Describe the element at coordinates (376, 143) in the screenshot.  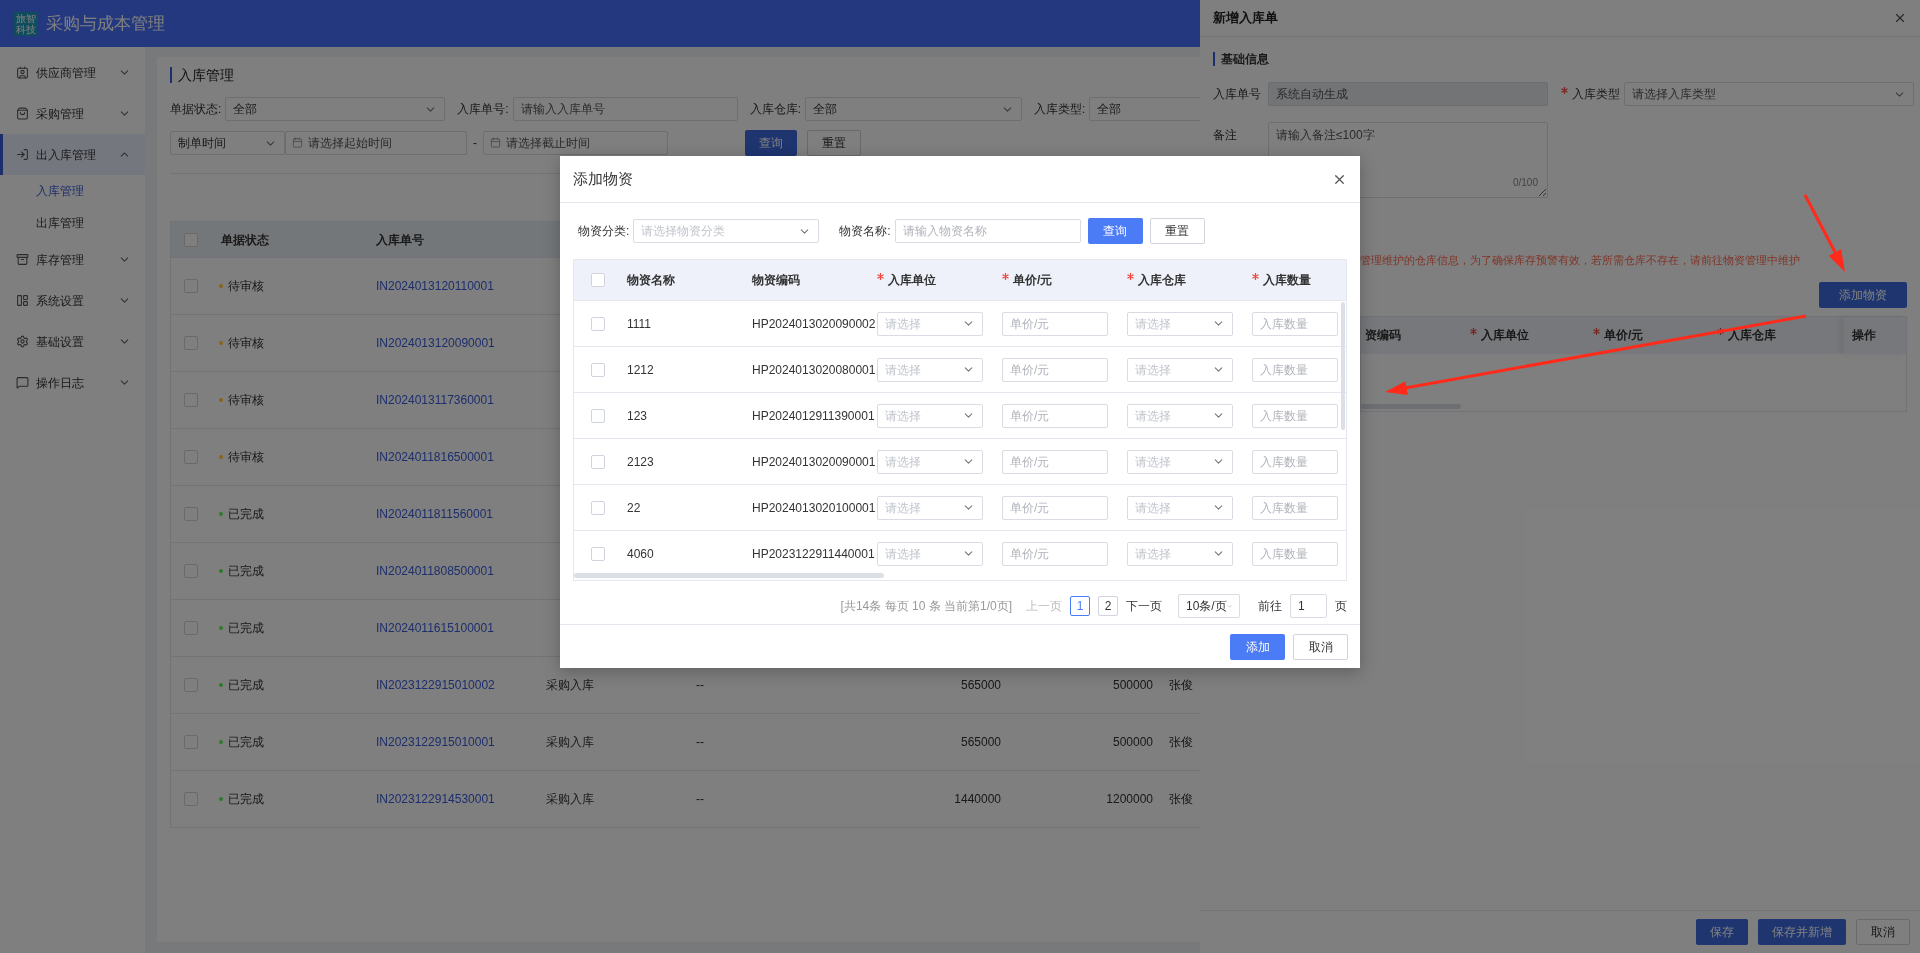
I see `date-field: 请选择起始时间` at that location.